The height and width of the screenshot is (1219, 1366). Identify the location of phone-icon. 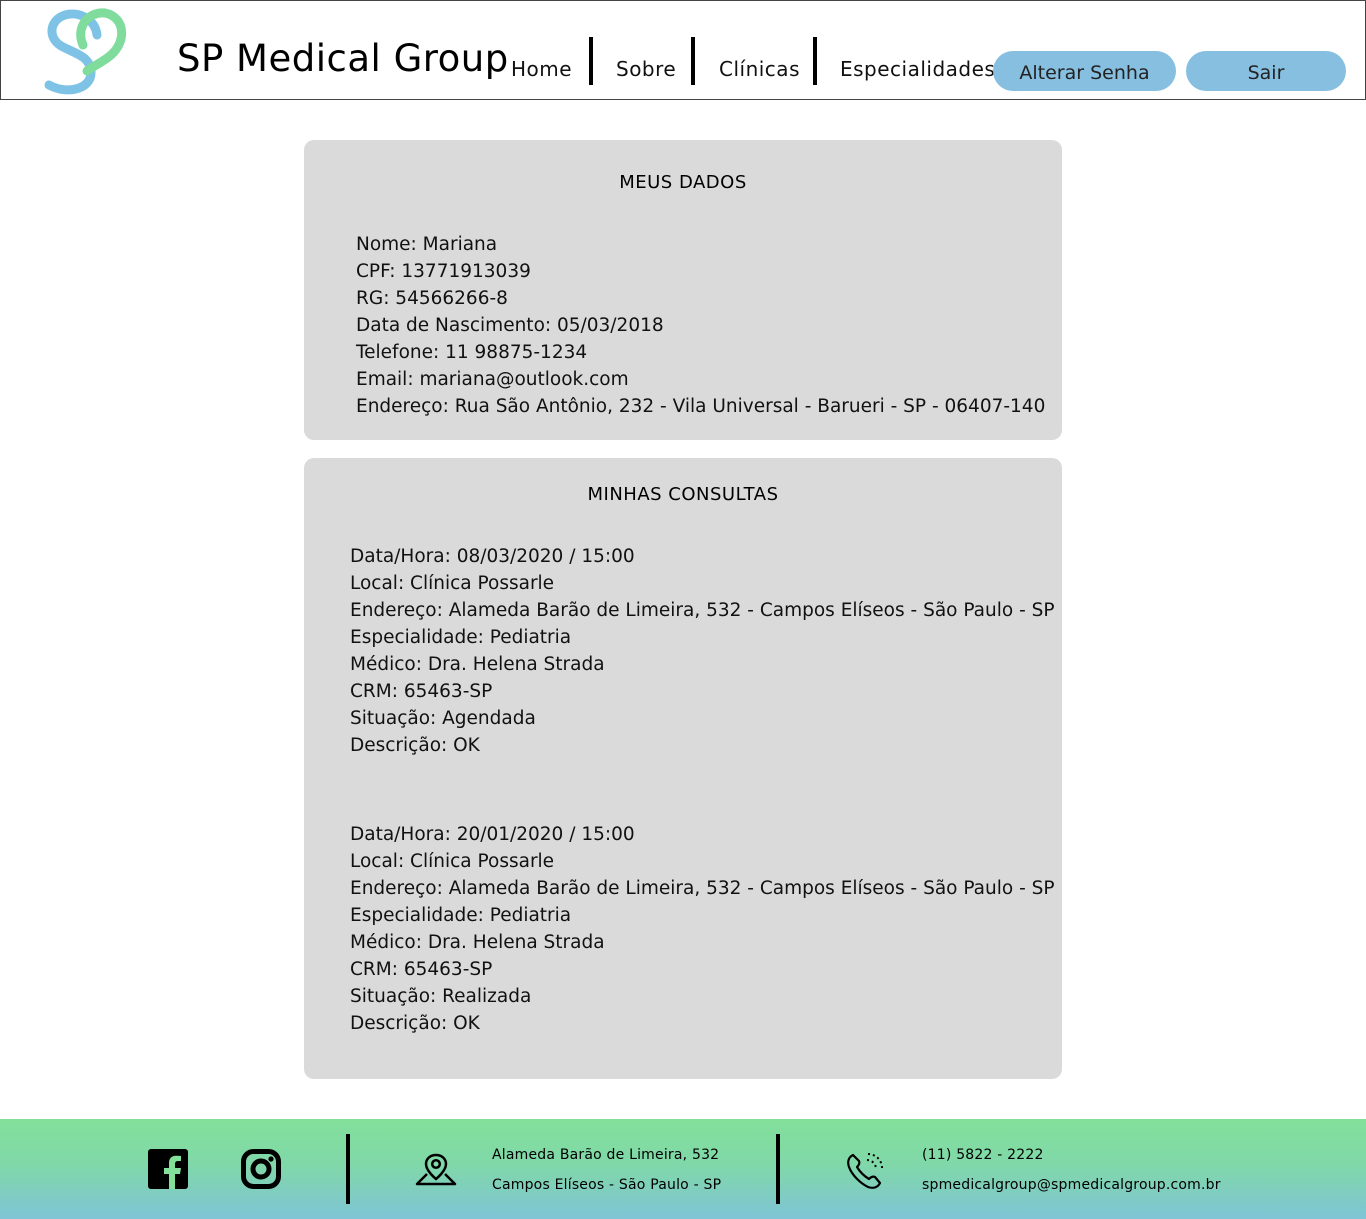
(866, 1170).